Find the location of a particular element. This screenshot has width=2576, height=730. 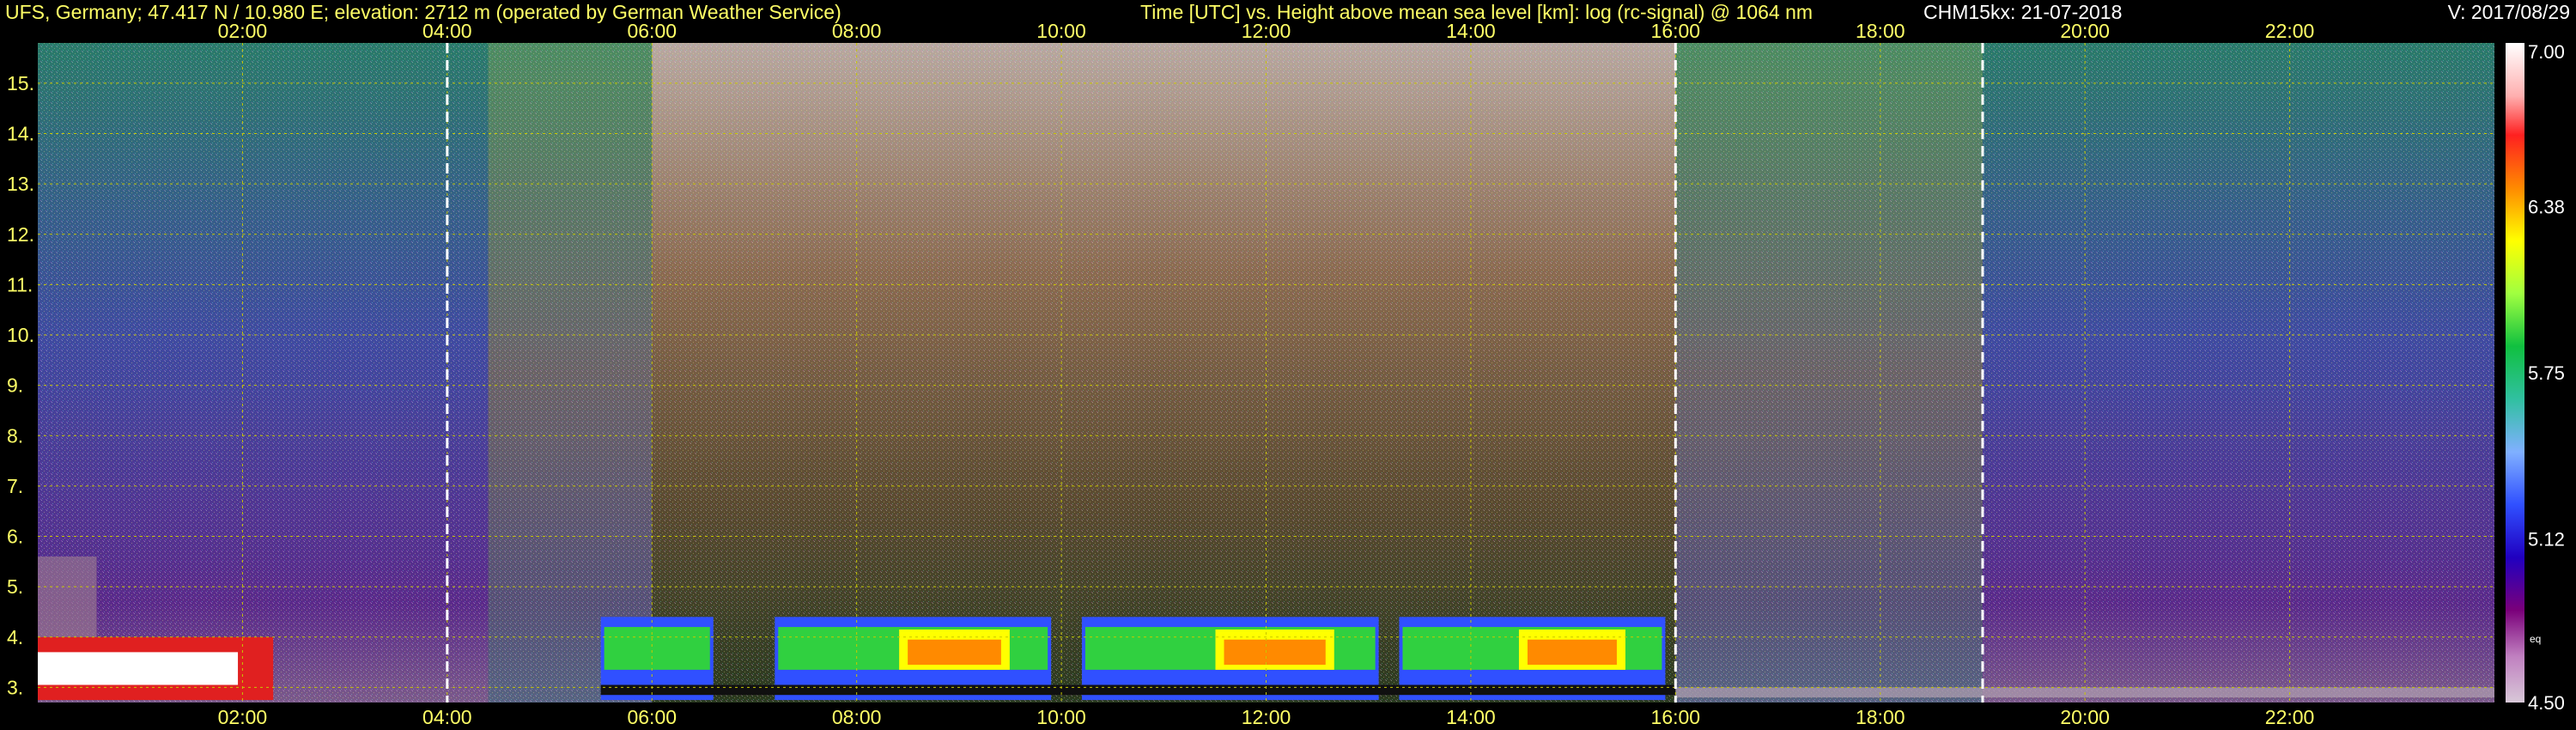

y-tick-label: 5. is located at coordinates (15, 586).